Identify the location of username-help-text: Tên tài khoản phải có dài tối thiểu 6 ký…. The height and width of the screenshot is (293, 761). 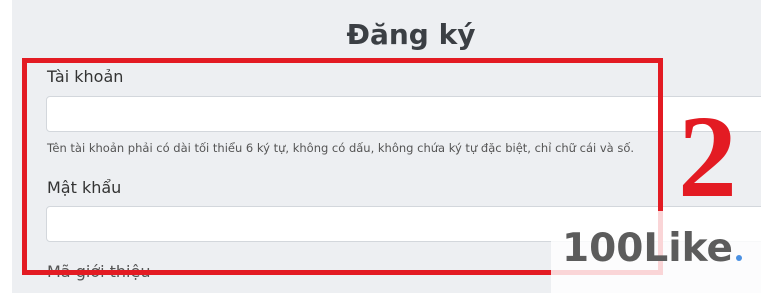
(341, 148).